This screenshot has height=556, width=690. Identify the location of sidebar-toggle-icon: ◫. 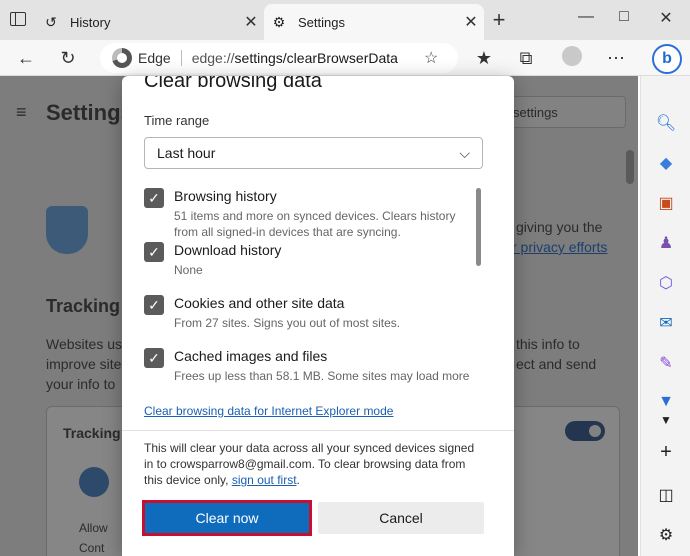
(666, 496).